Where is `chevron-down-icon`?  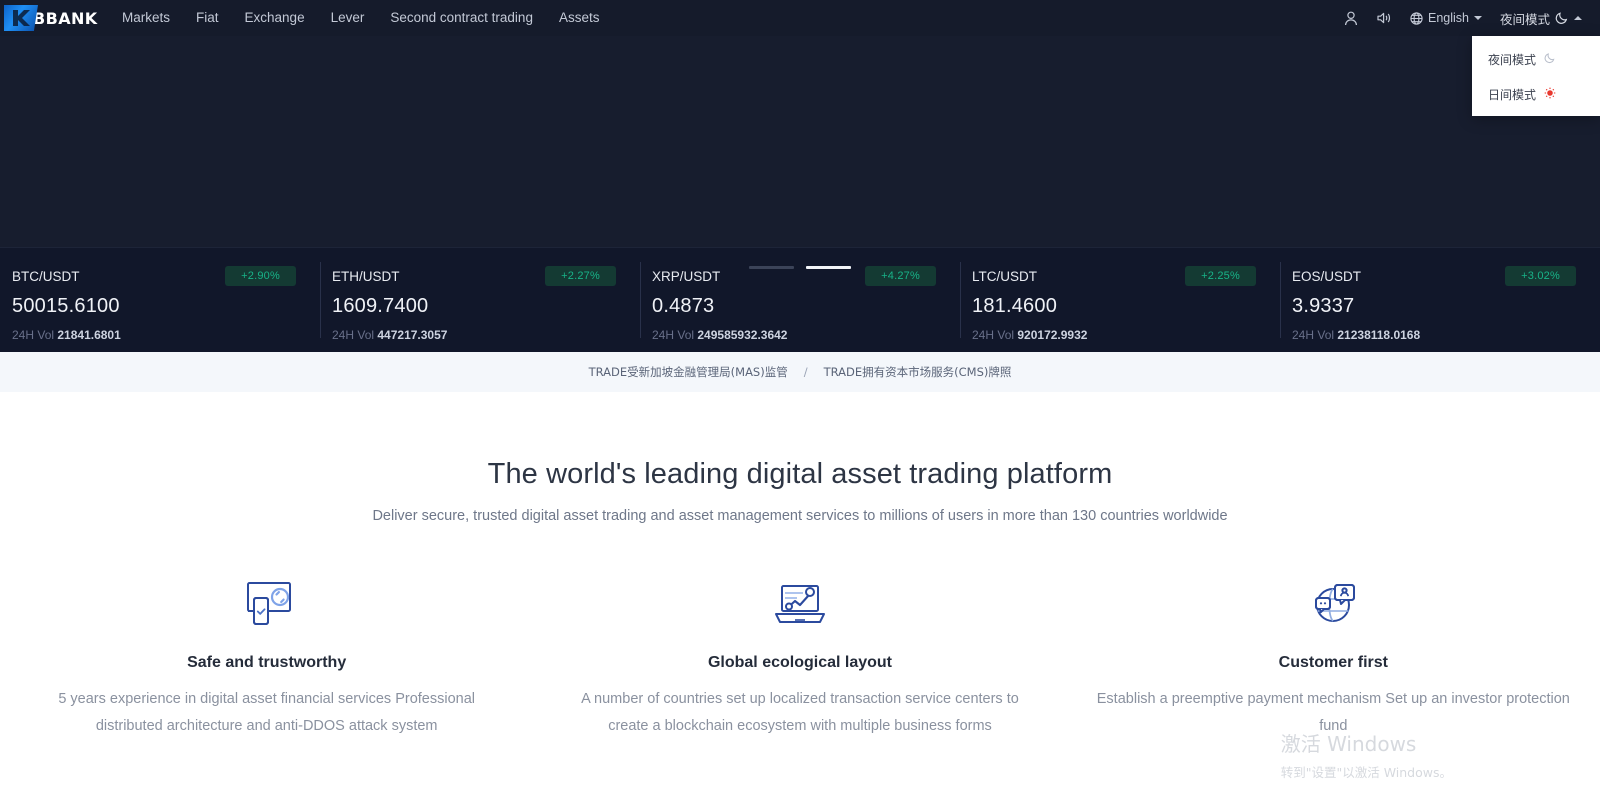
chevron-down-icon is located at coordinates (1477, 18).